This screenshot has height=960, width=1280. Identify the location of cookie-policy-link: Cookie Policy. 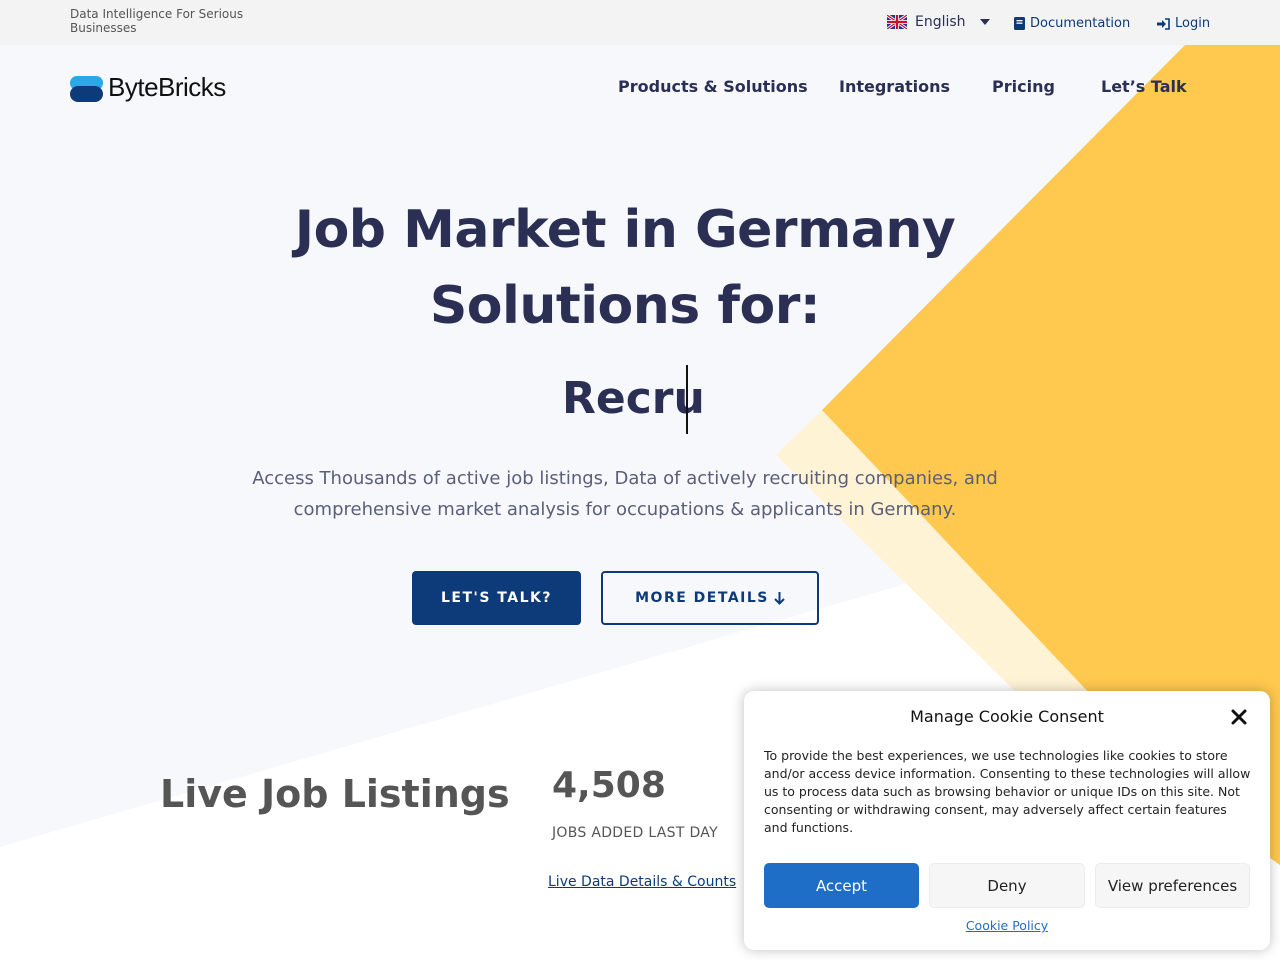
(1007, 925).